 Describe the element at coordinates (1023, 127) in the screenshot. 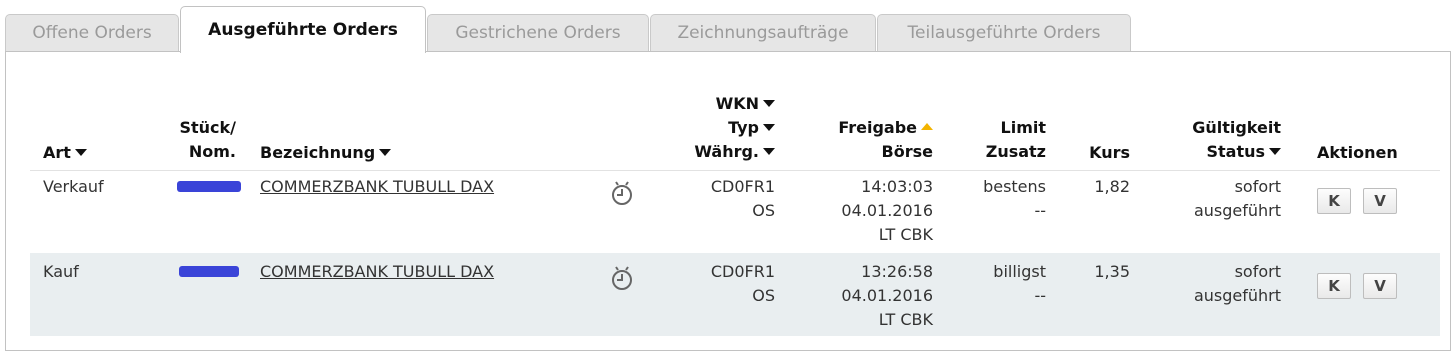

I see `header-limit-label: Limit` at that location.